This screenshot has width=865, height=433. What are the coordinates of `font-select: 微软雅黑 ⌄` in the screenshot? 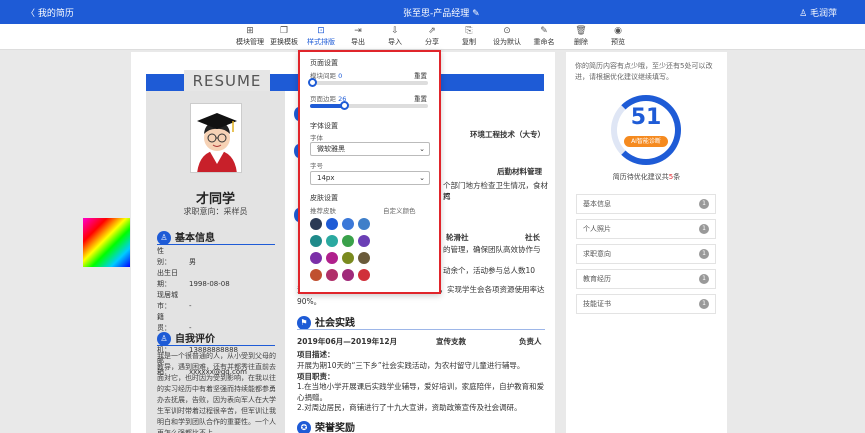 It's located at (370, 149).